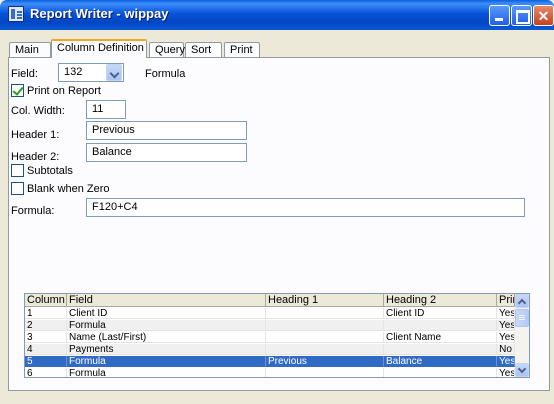  I want to click on table-row: 4 Payments No, so click(270, 349).